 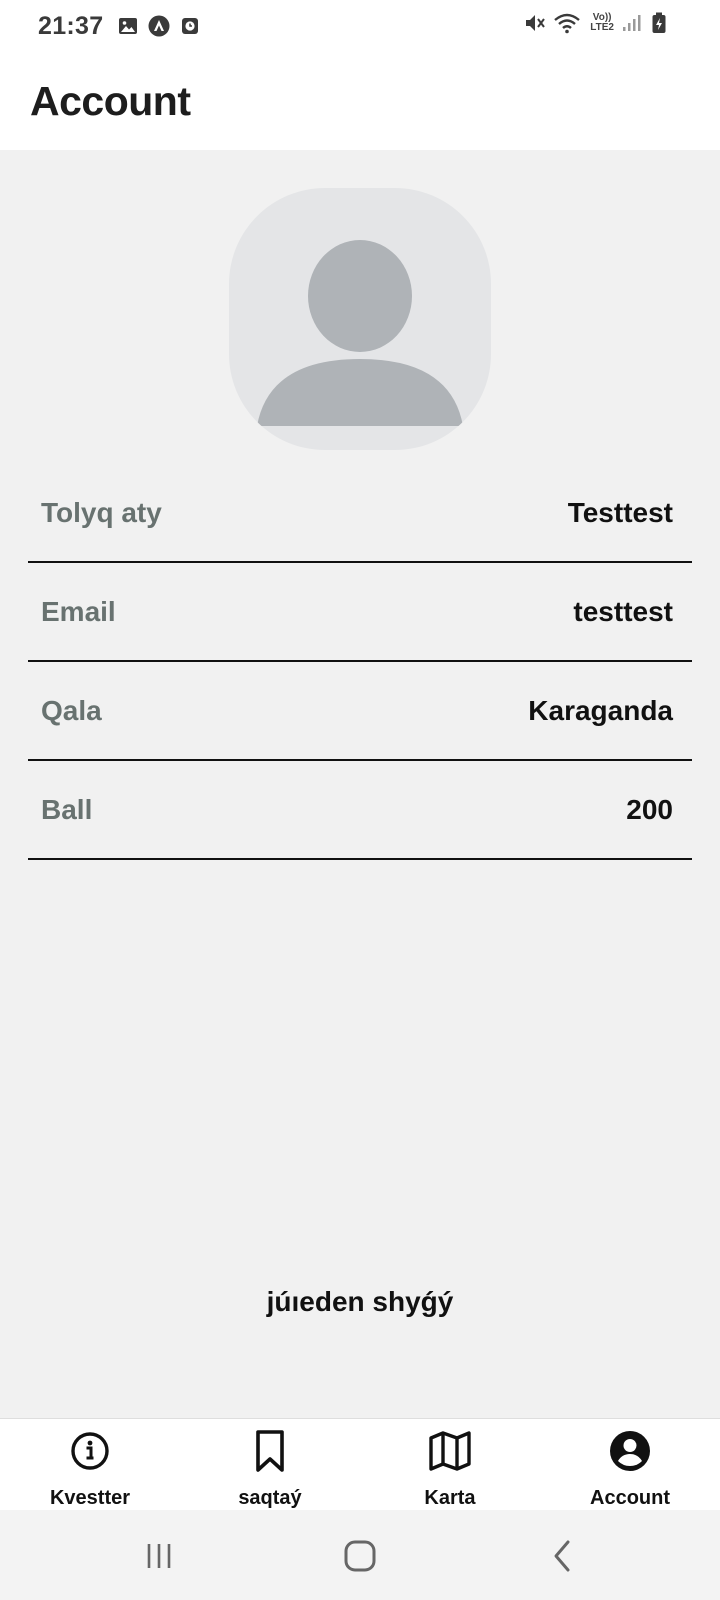 What do you see at coordinates (620, 512) in the screenshot?
I see `full-name-value: Testtest` at bounding box center [620, 512].